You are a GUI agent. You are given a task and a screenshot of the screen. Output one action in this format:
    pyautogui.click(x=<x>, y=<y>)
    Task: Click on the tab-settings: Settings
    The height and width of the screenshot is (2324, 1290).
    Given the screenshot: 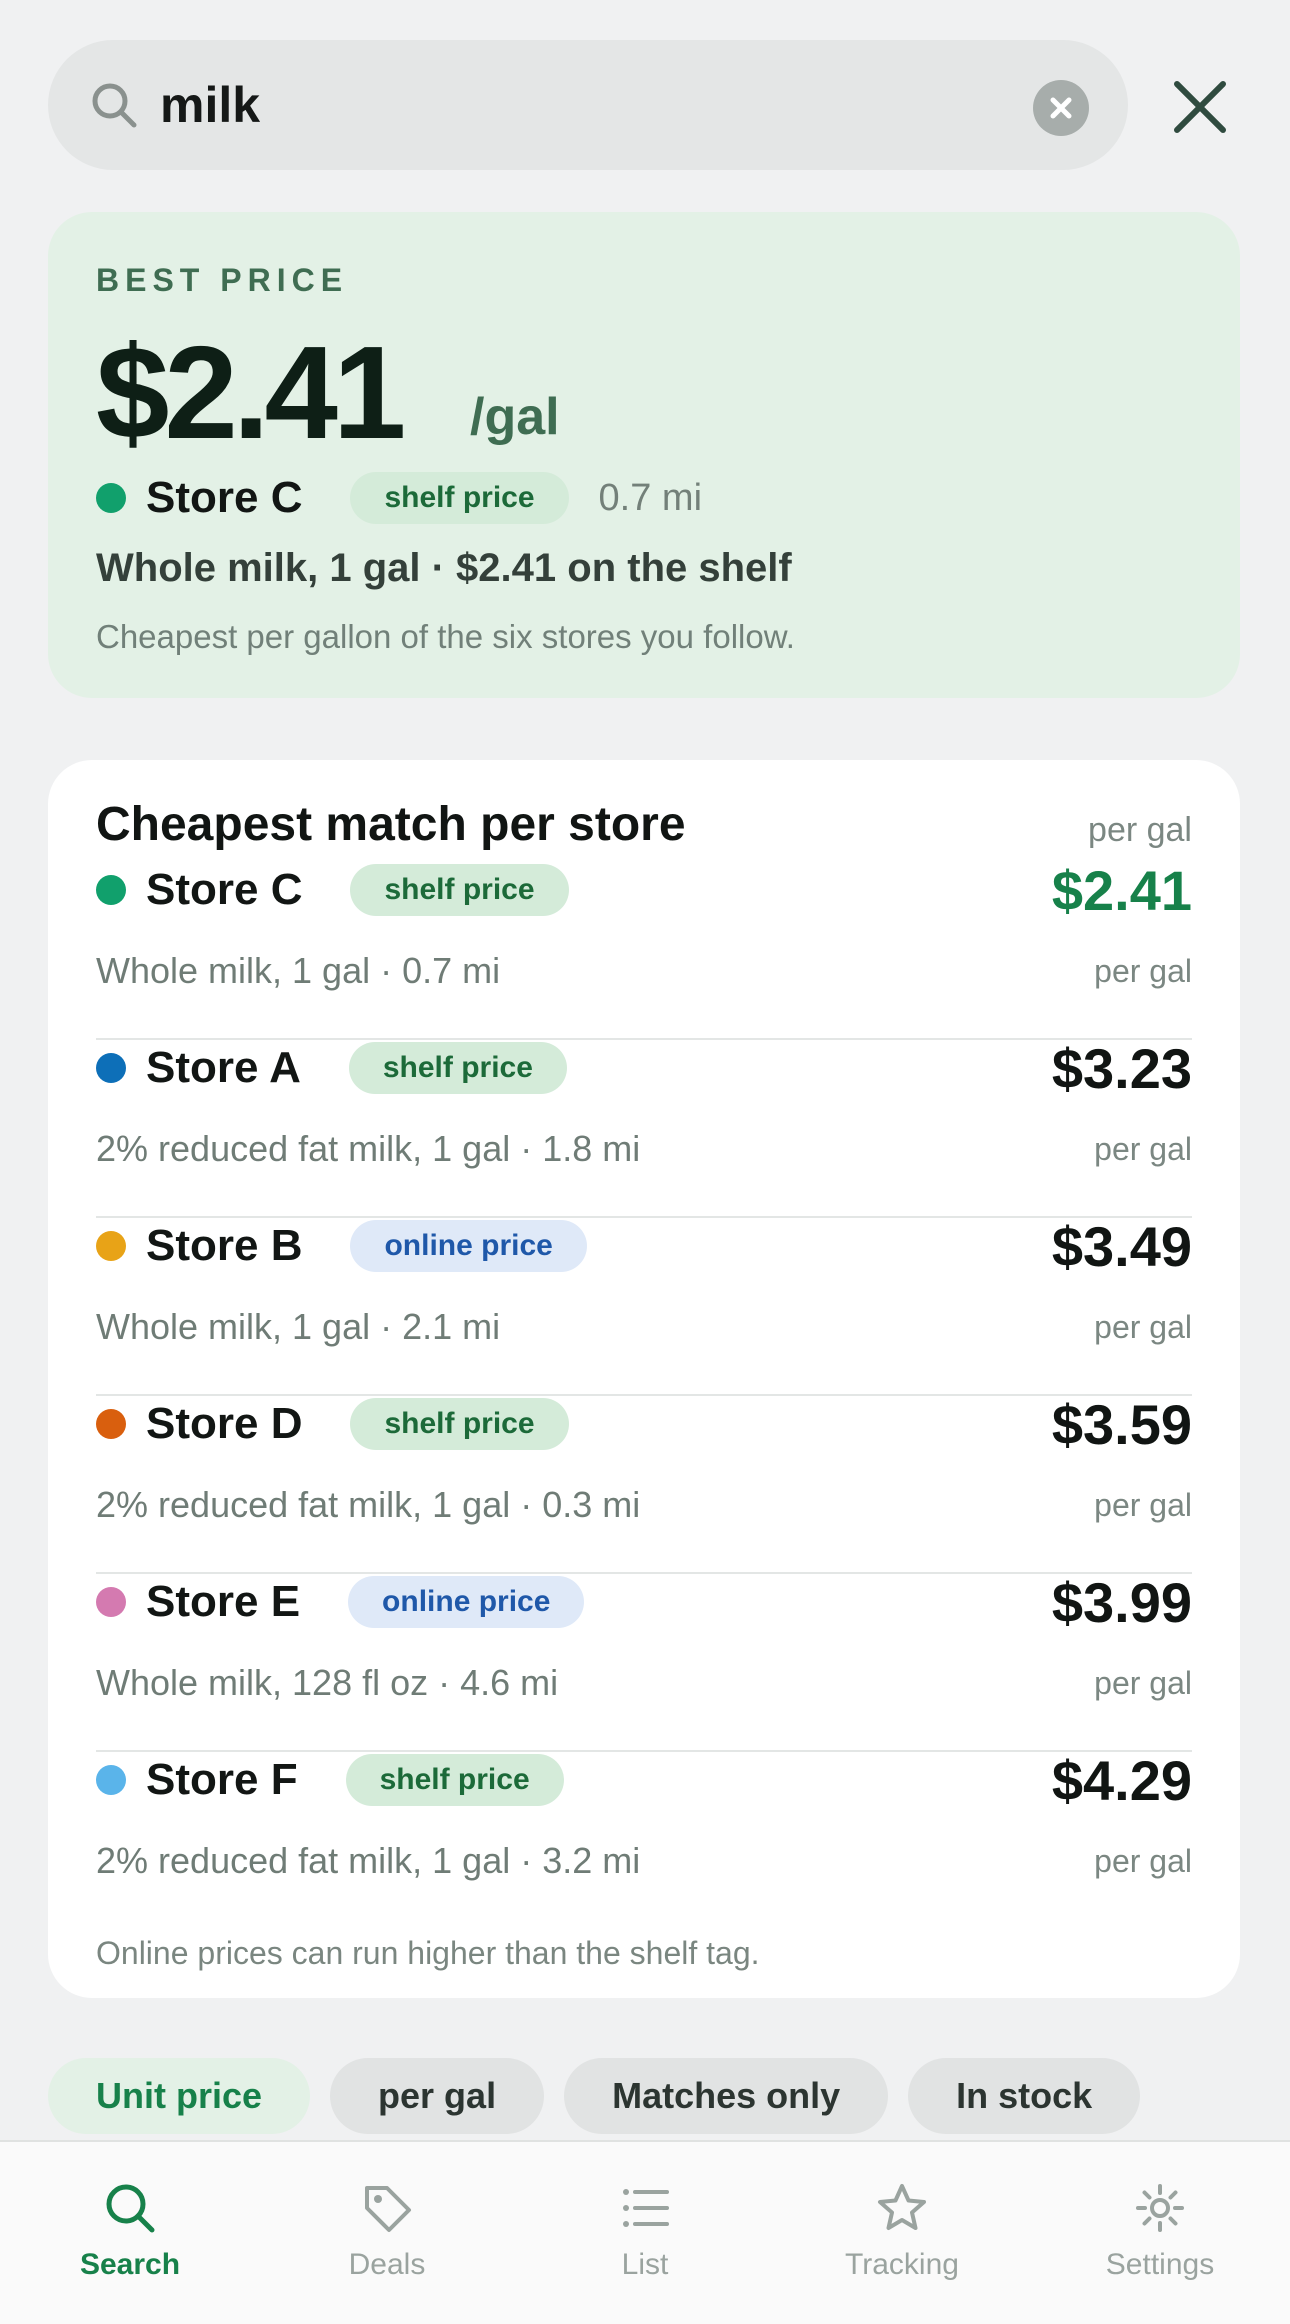 What is the action you would take?
    pyautogui.click(x=1160, y=2231)
    